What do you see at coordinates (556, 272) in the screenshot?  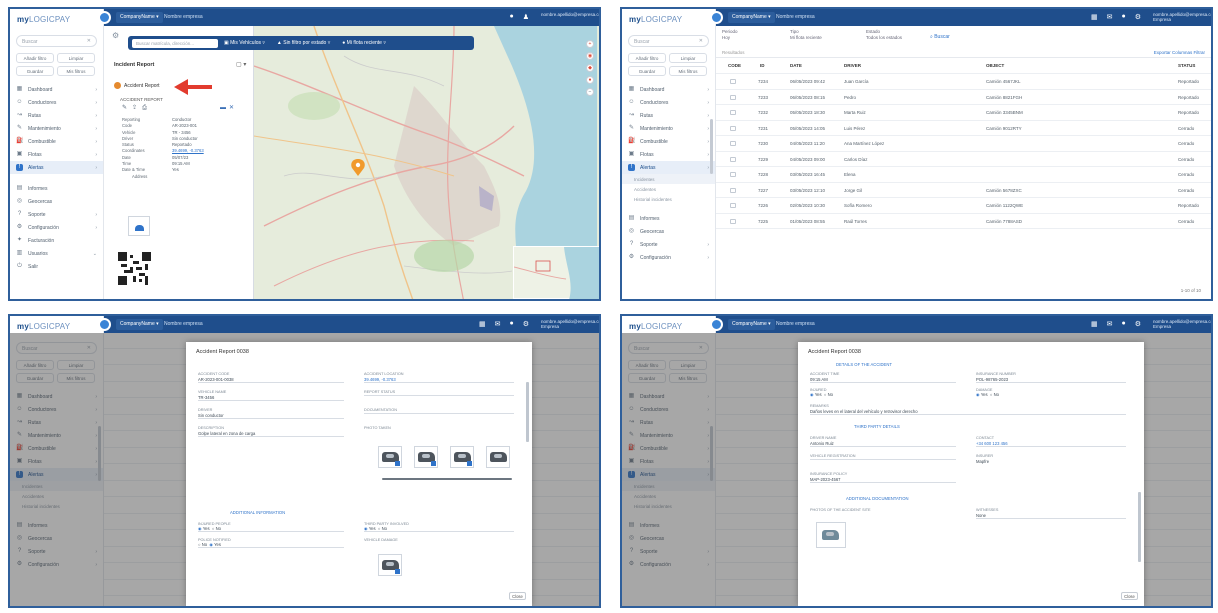 I see `overview-minimap` at bounding box center [556, 272].